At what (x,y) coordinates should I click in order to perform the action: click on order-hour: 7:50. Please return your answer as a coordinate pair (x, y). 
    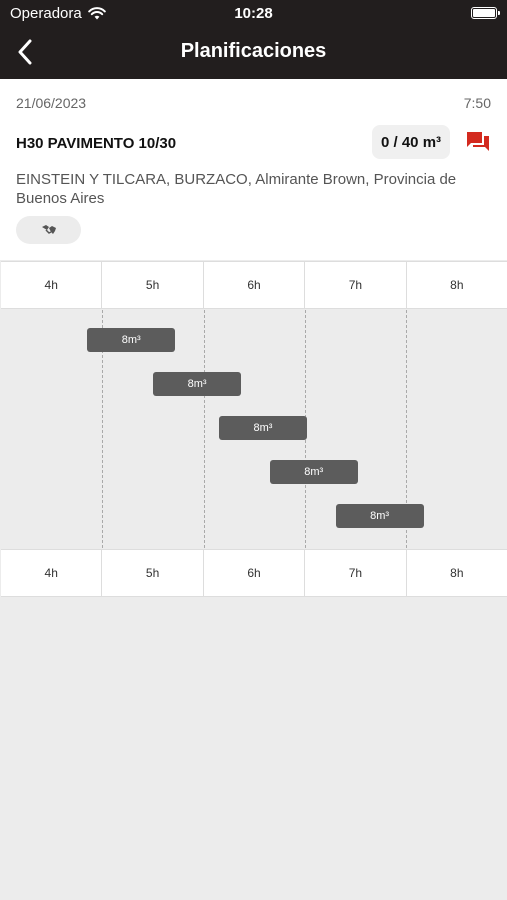
    Looking at the image, I should click on (477, 103).